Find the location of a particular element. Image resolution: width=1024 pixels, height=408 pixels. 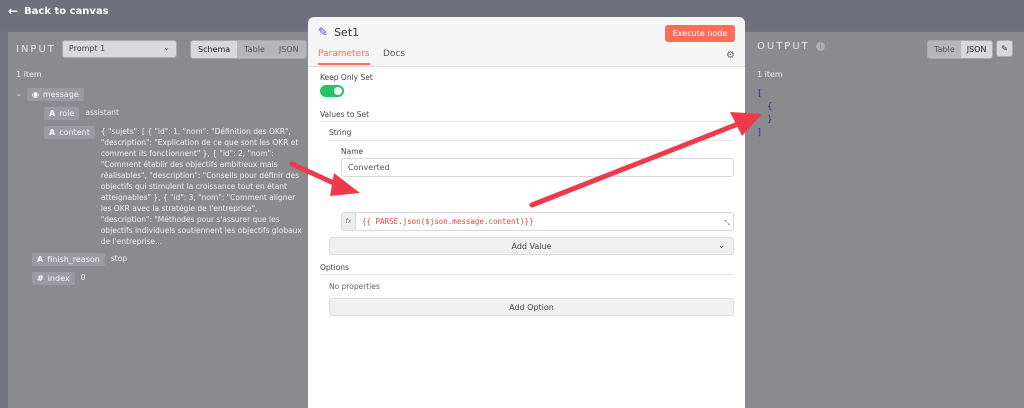

json-line: ] is located at coordinates (760, 133).